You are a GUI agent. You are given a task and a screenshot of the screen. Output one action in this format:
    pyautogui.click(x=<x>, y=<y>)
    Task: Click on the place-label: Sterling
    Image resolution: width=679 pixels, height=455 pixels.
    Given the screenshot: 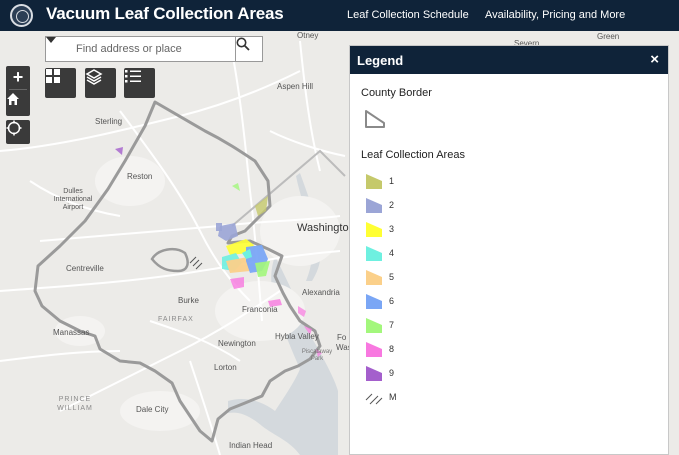 What is the action you would take?
    pyautogui.click(x=109, y=121)
    